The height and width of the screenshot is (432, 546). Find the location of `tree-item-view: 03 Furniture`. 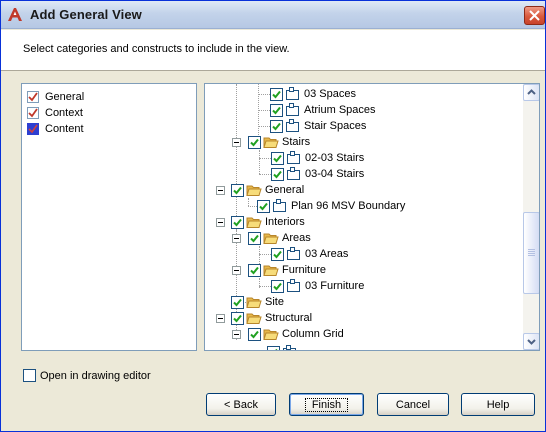

tree-item-view: 03 Furniture is located at coordinates (317, 286).